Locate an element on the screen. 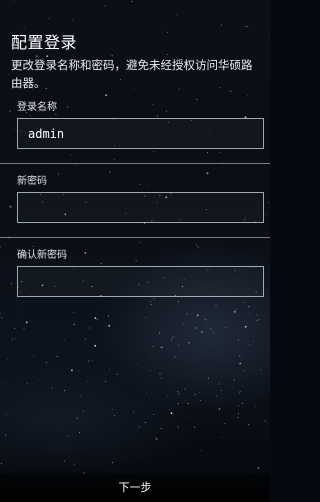 This screenshot has width=320, height=502. confirm-password-input is located at coordinates (140, 281).